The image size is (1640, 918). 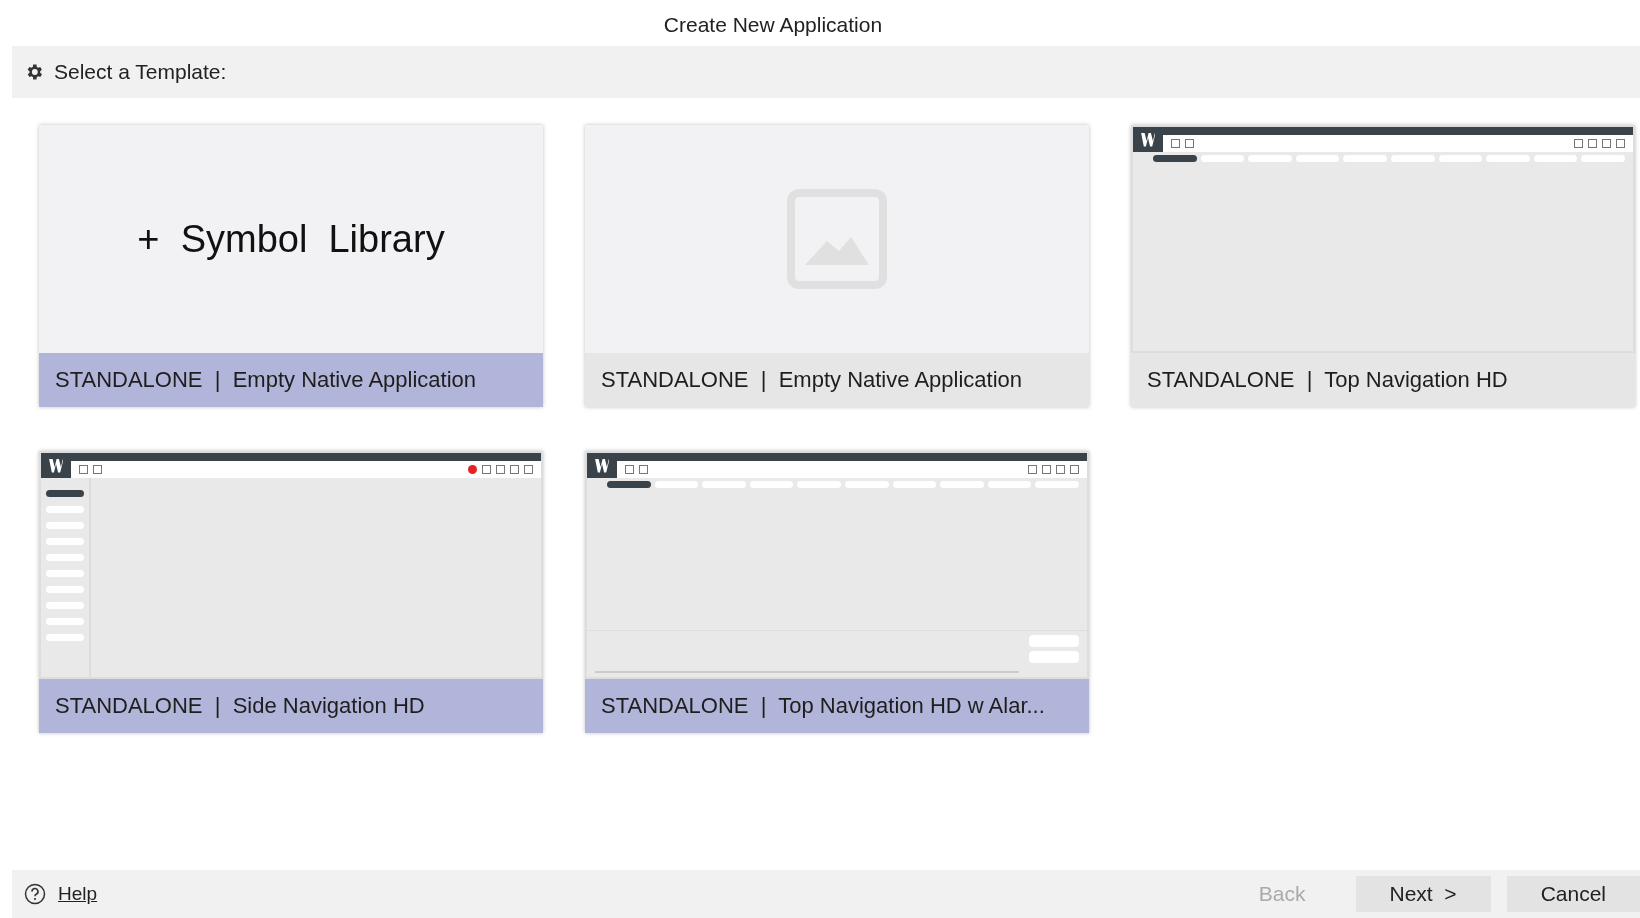 I want to click on template-label: STANDALONE | Top Navigation HD, so click(x=1383, y=380).